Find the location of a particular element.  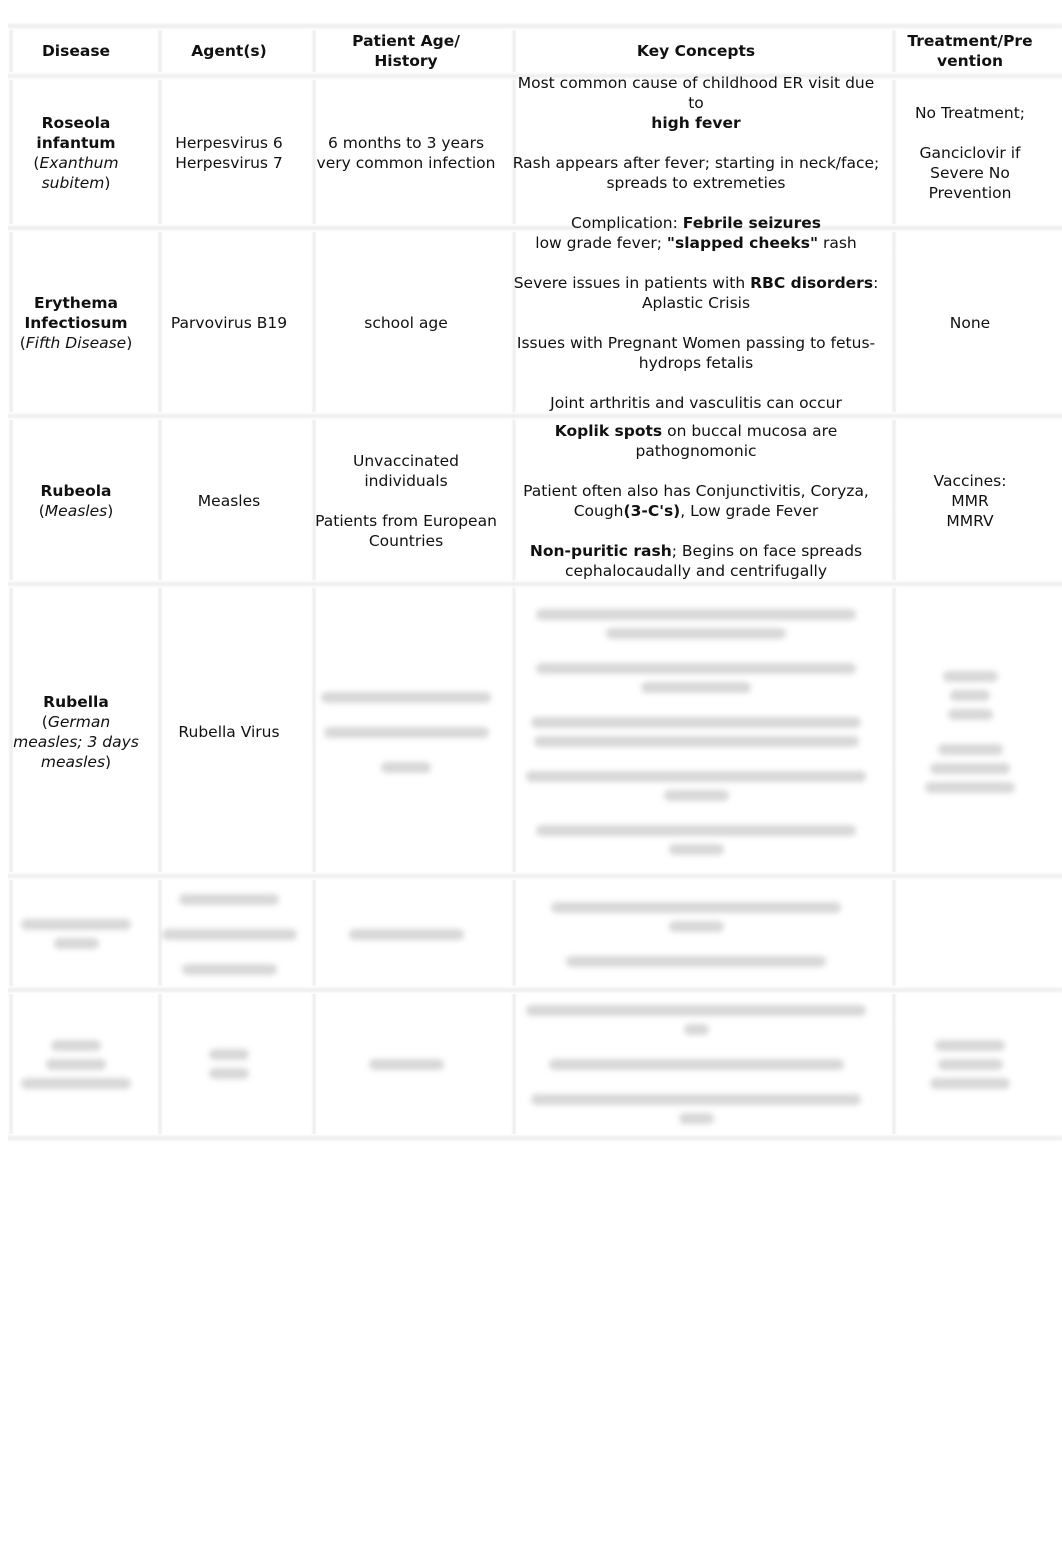

key-concept: low grade fever; "slapped cheeks" rash is located at coordinates (696, 243).